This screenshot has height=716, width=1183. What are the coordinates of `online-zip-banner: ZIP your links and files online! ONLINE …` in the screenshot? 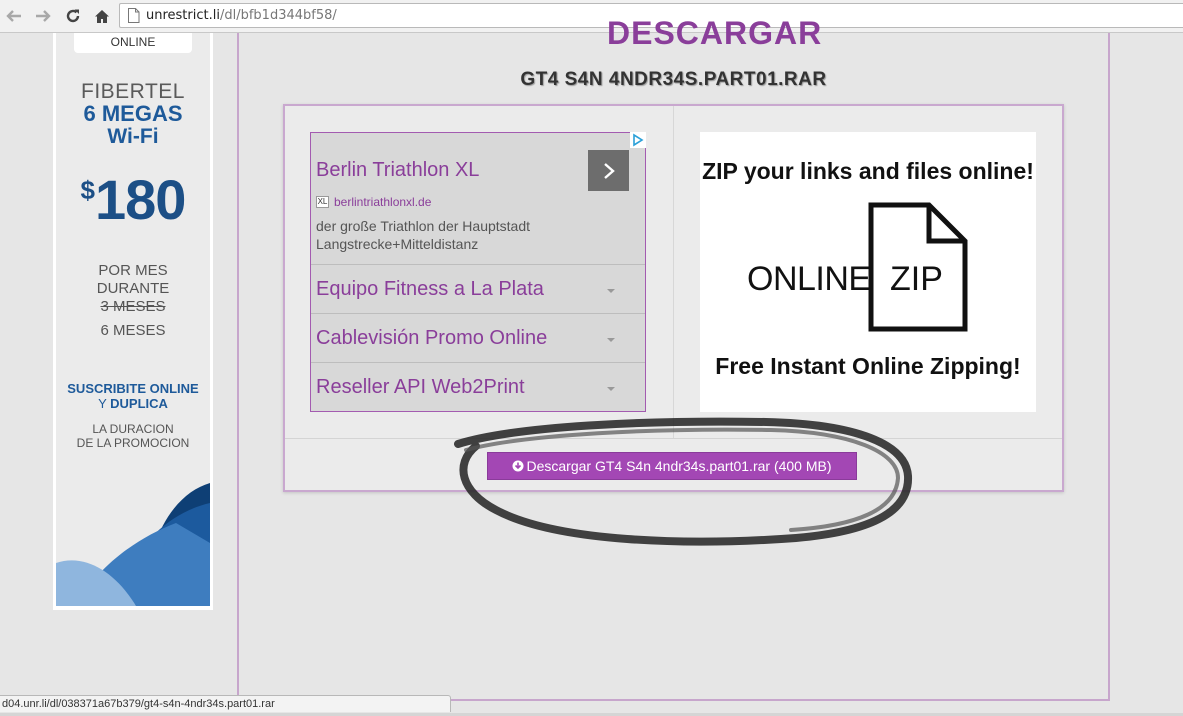 It's located at (868, 272).